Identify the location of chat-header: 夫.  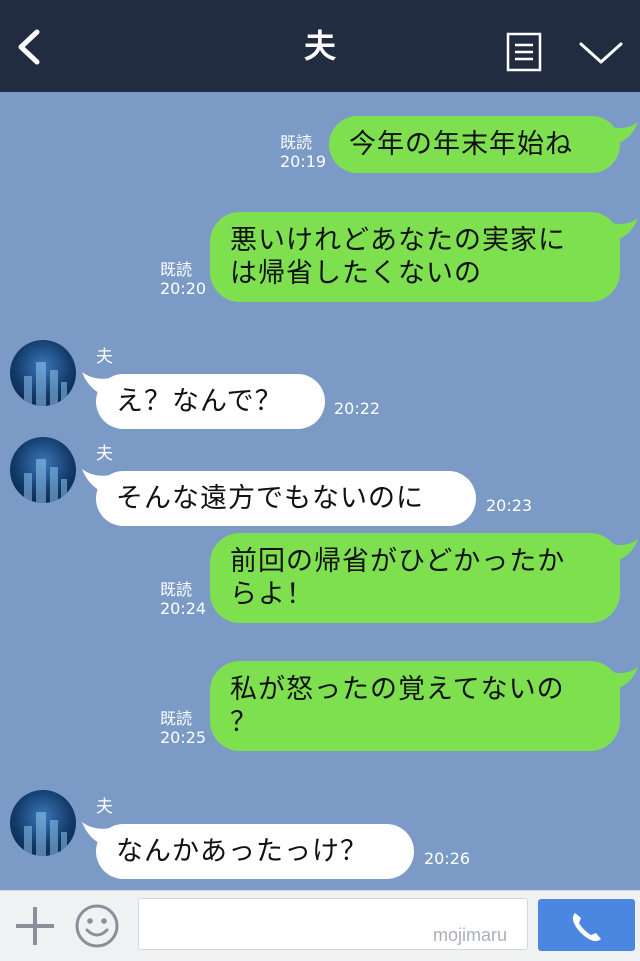
(320, 46).